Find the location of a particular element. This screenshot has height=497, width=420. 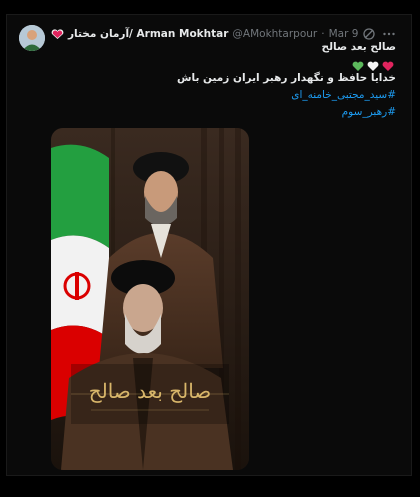

poster-calligraphy: صالح بعد صالح is located at coordinates (150, 391).